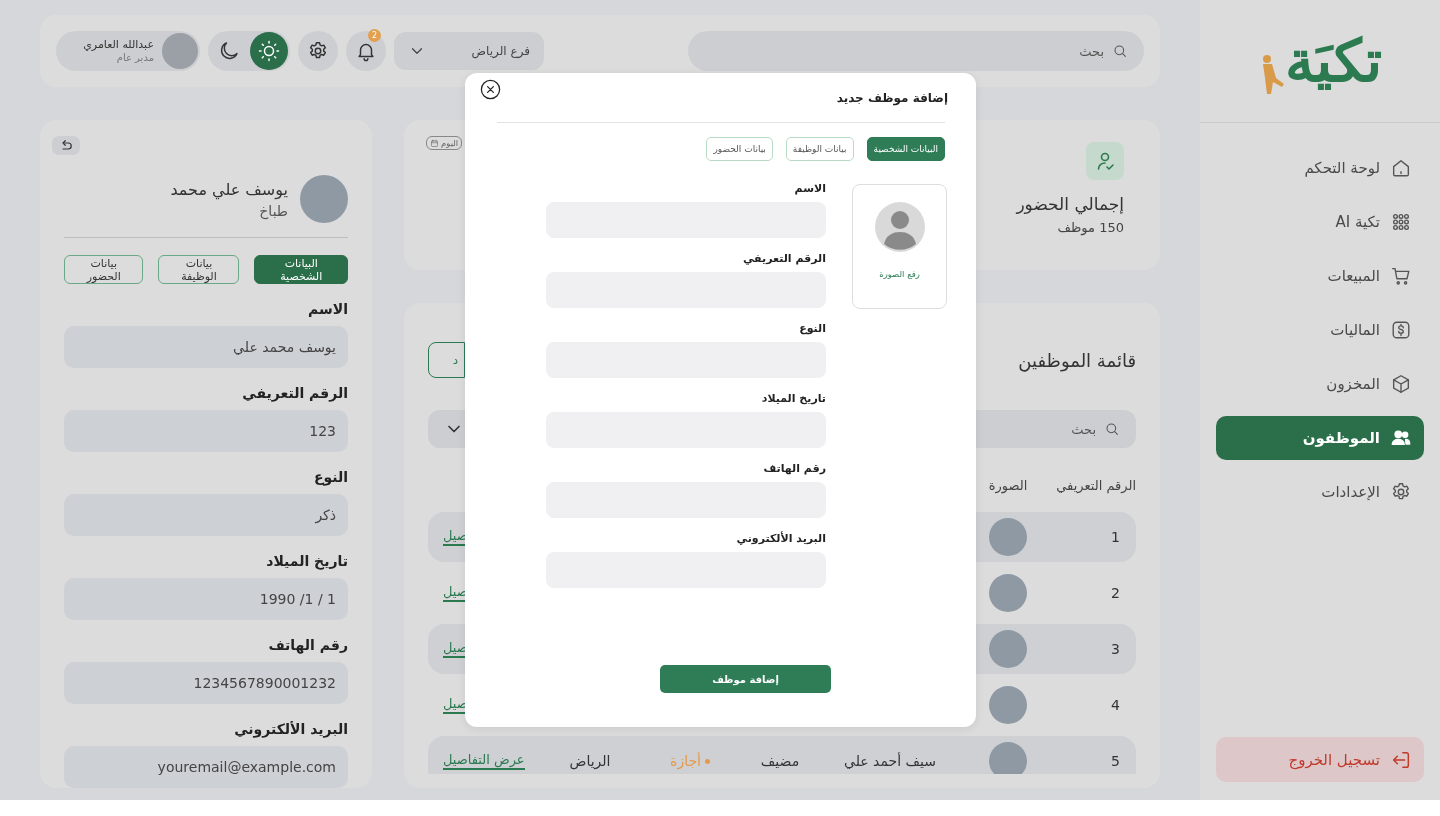 The image size is (1440, 816). Describe the element at coordinates (1077, 360) in the screenshot. I see `list-title: قائمة الموظفين` at that location.